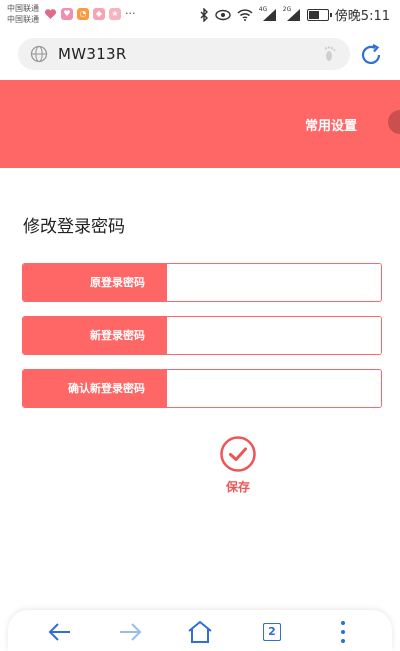 This screenshot has width=400, height=651. I want to click on page-header: 常用设置, so click(200, 124).